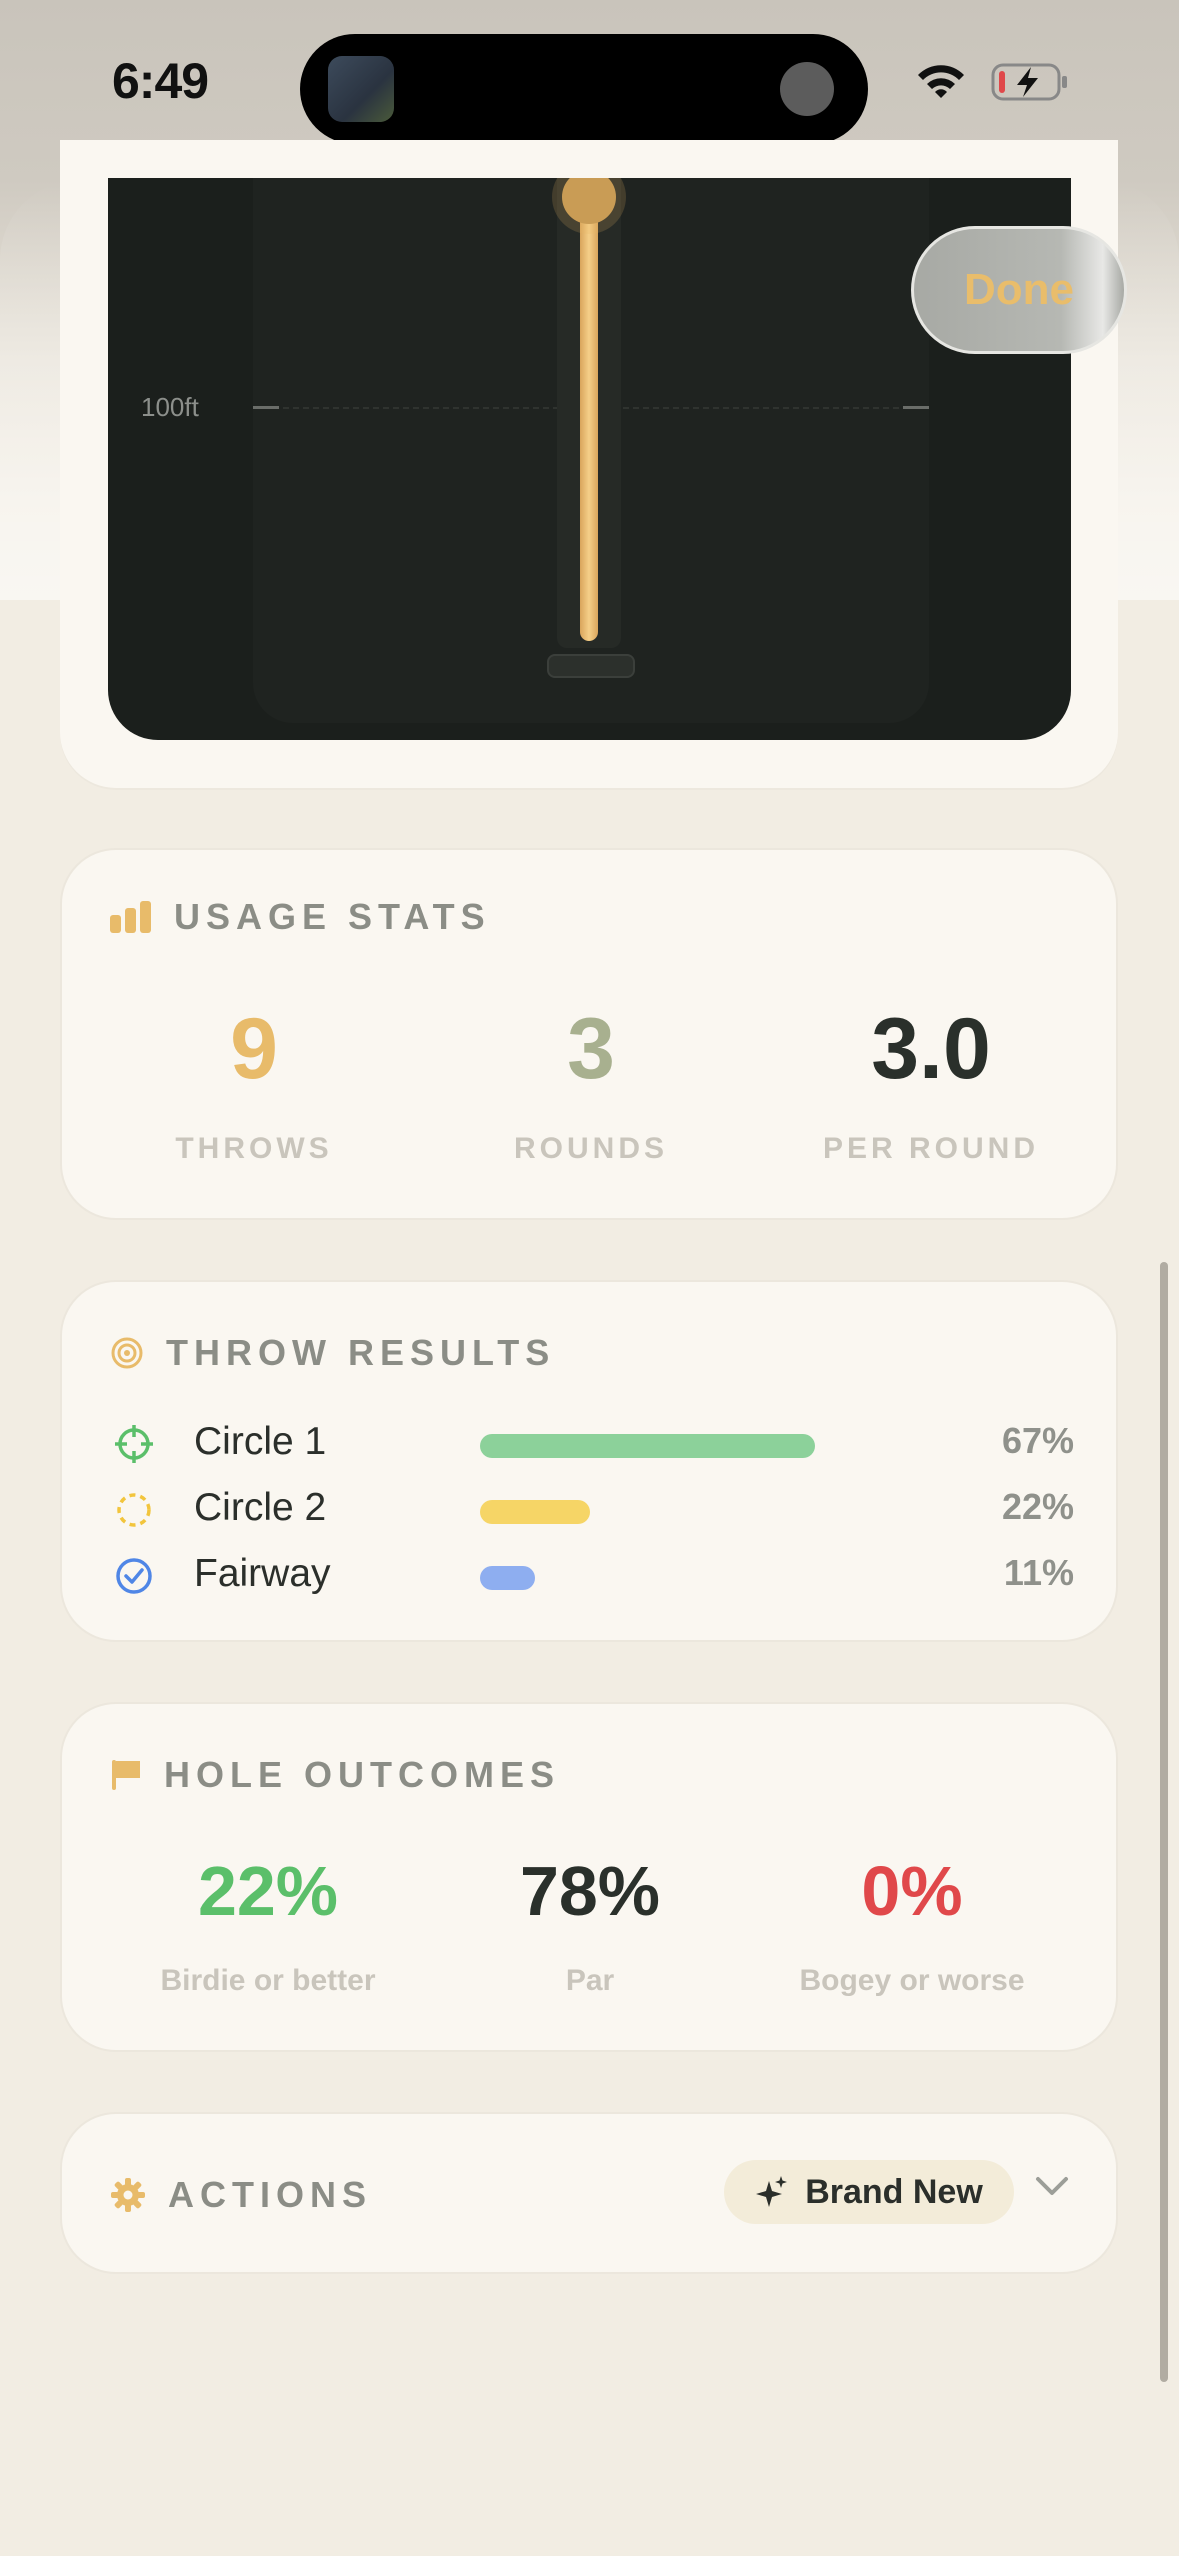 This screenshot has height=2556, width=1179. Describe the element at coordinates (268, 1980) in the screenshot. I see `outcome-label: Birdie or better` at that location.